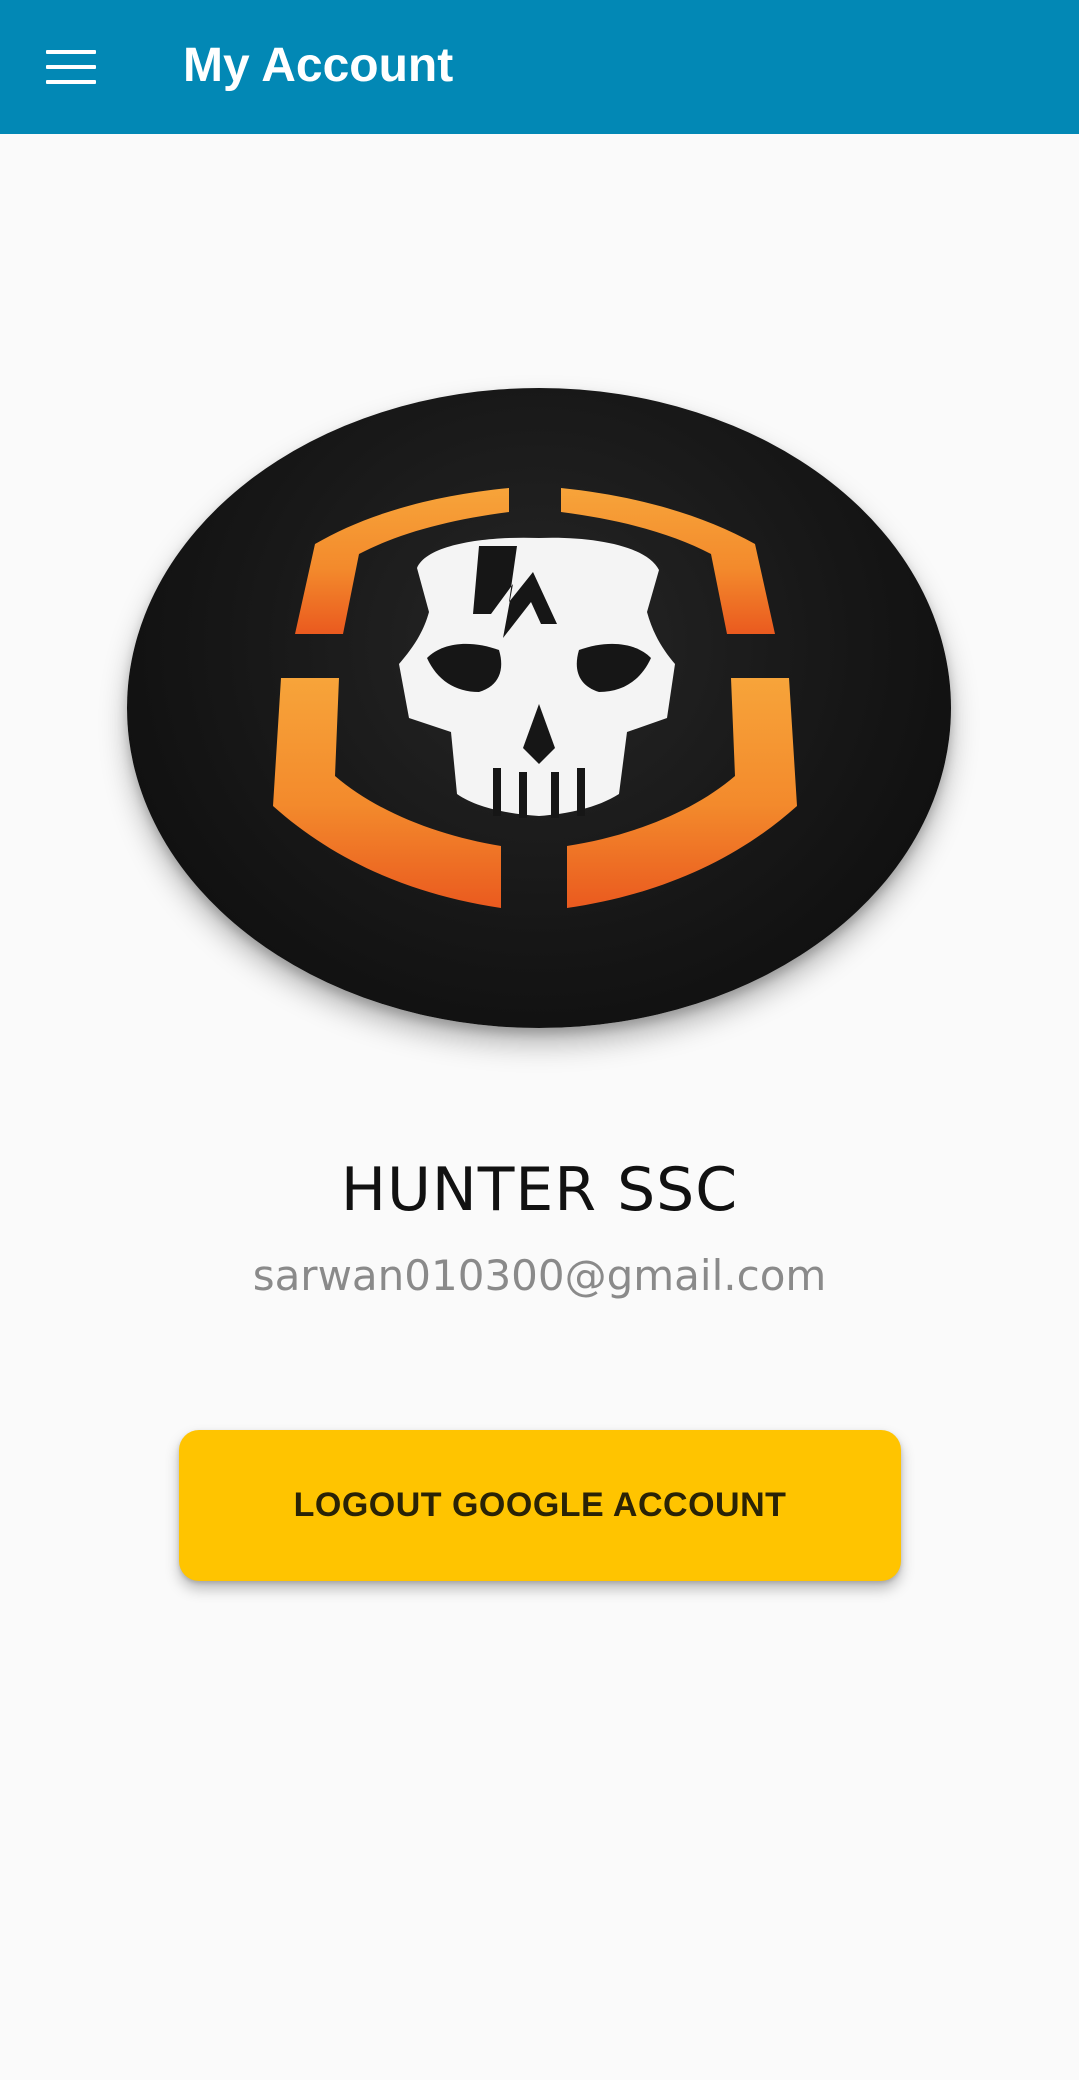  What do you see at coordinates (318, 65) in the screenshot?
I see `page-title: My Account` at bounding box center [318, 65].